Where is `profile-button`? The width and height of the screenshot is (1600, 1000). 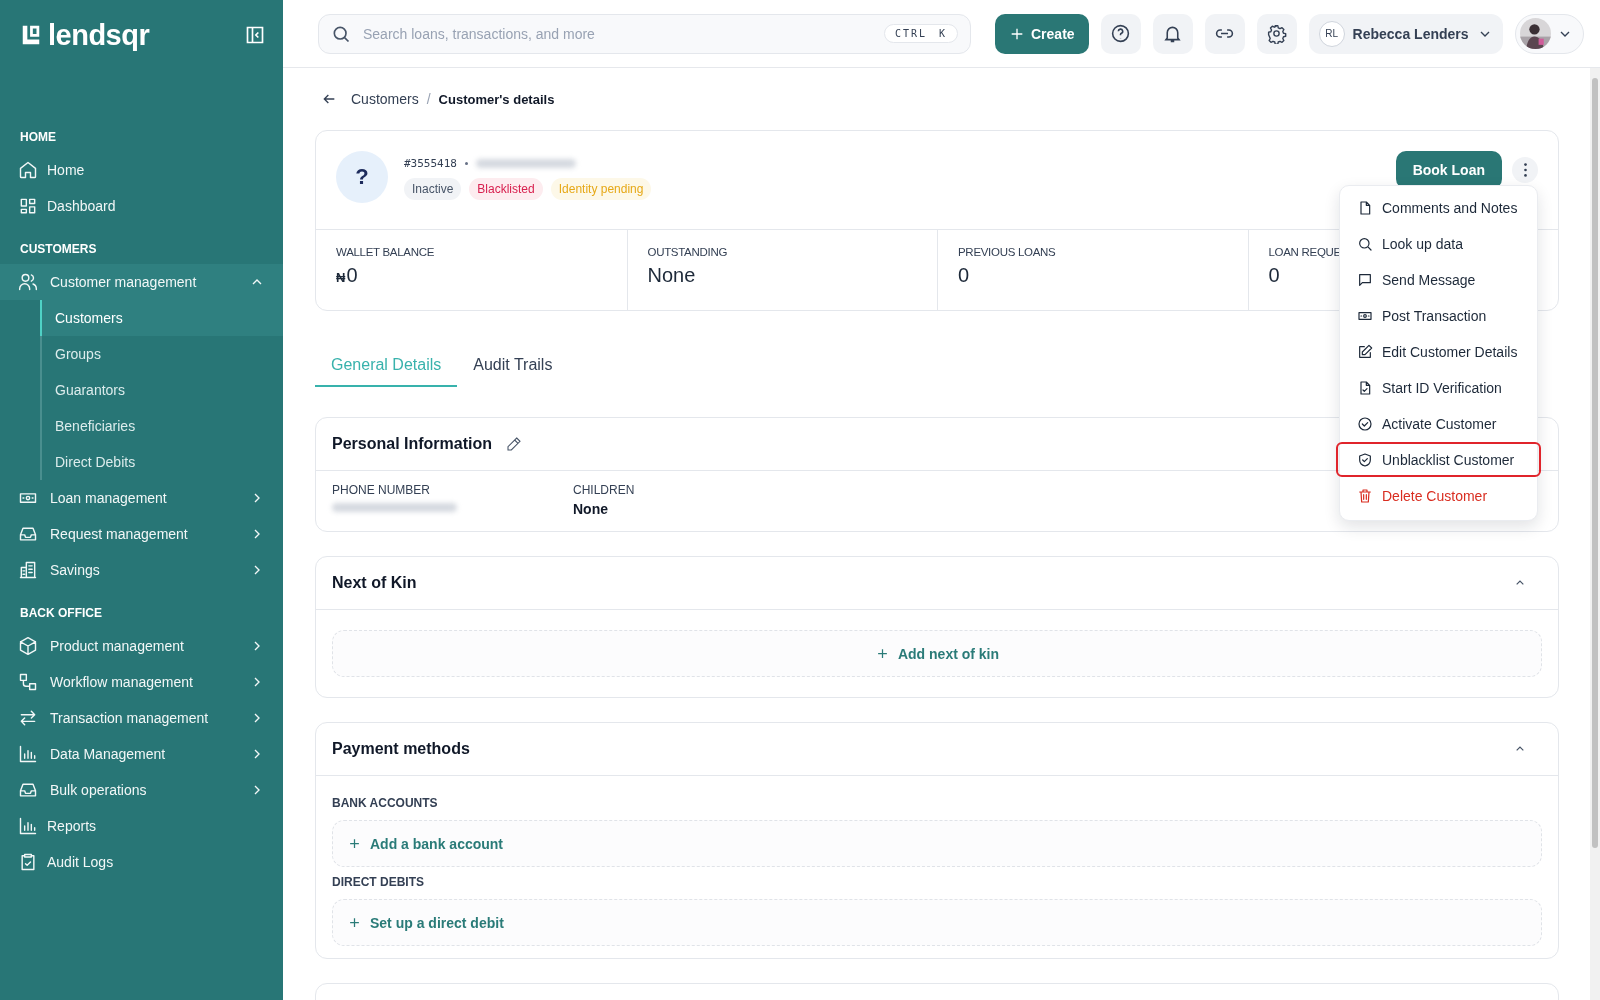
profile-button is located at coordinates (1549, 33).